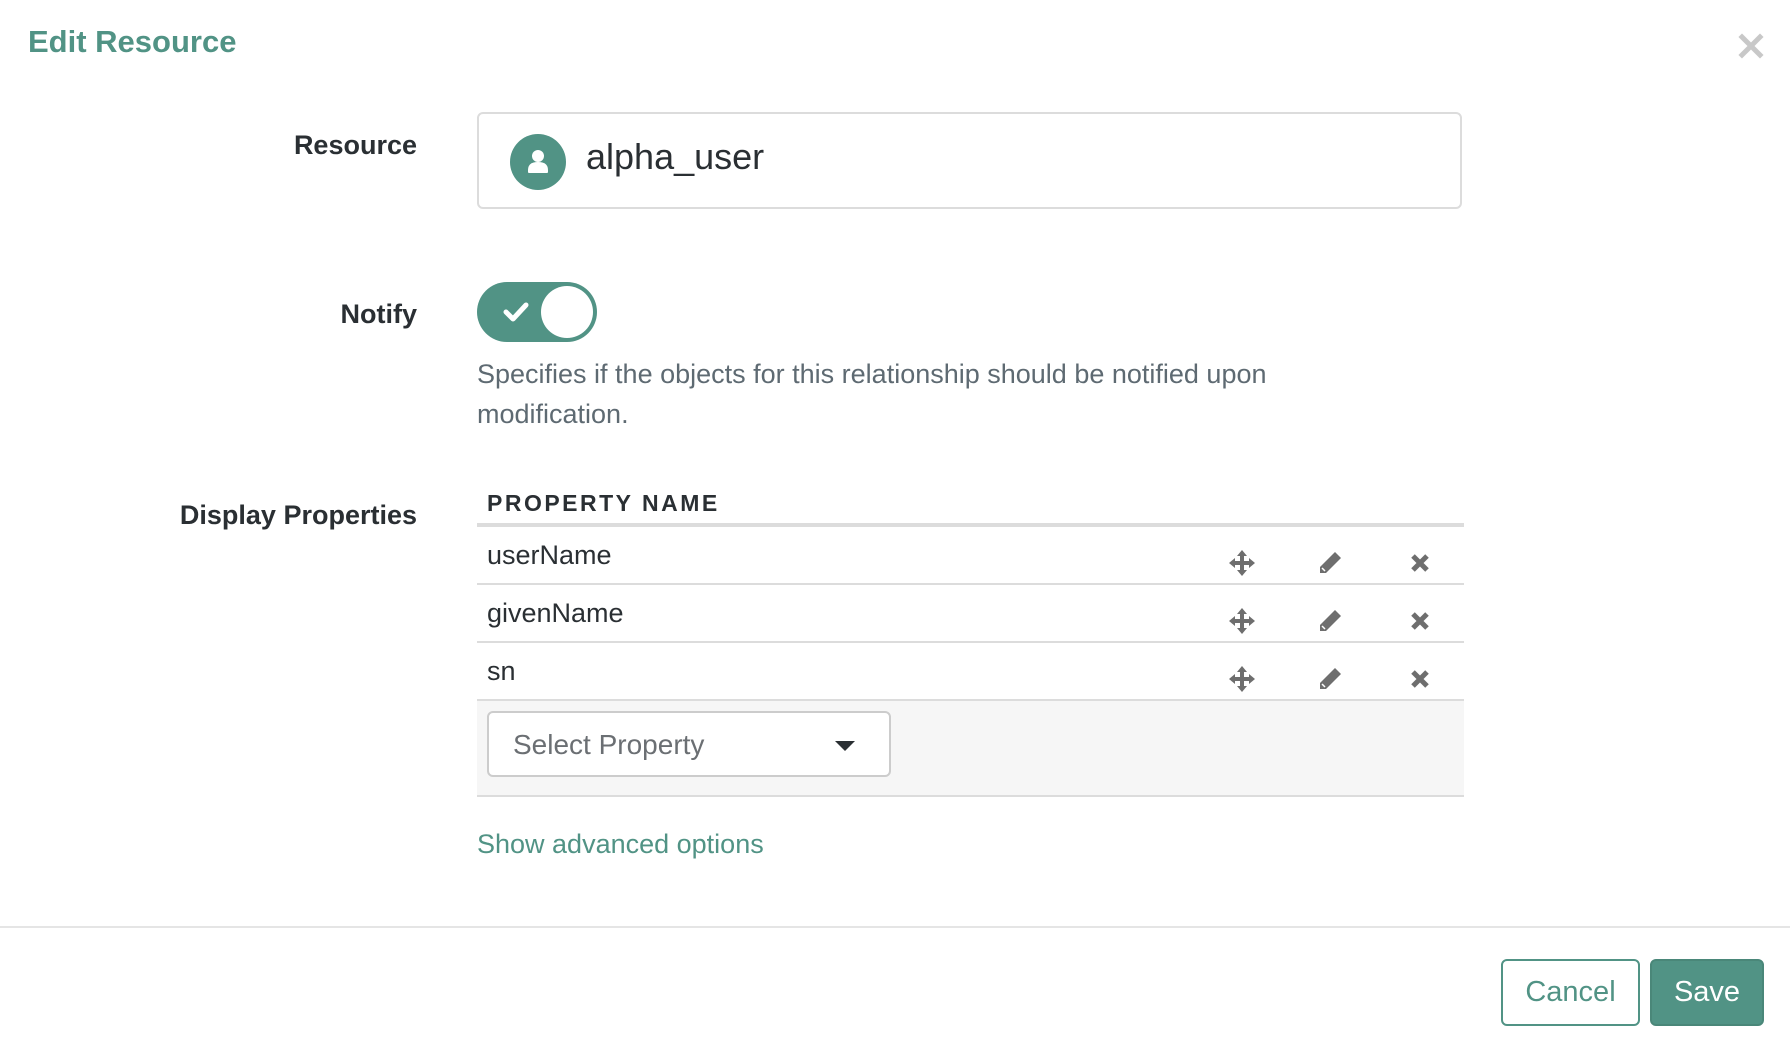 The width and height of the screenshot is (1790, 1042). Describe the element at coordinates (132, 41) in the screenshot. I see `dialog-title: Edit Resource` at that location.